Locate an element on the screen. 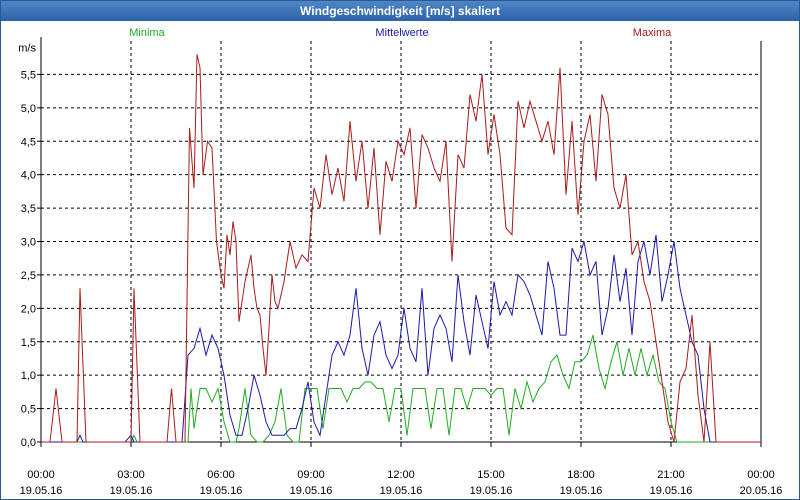 The image size is (800, 500). y-tick-label: 5,0 is located at coordinates (28, 109).